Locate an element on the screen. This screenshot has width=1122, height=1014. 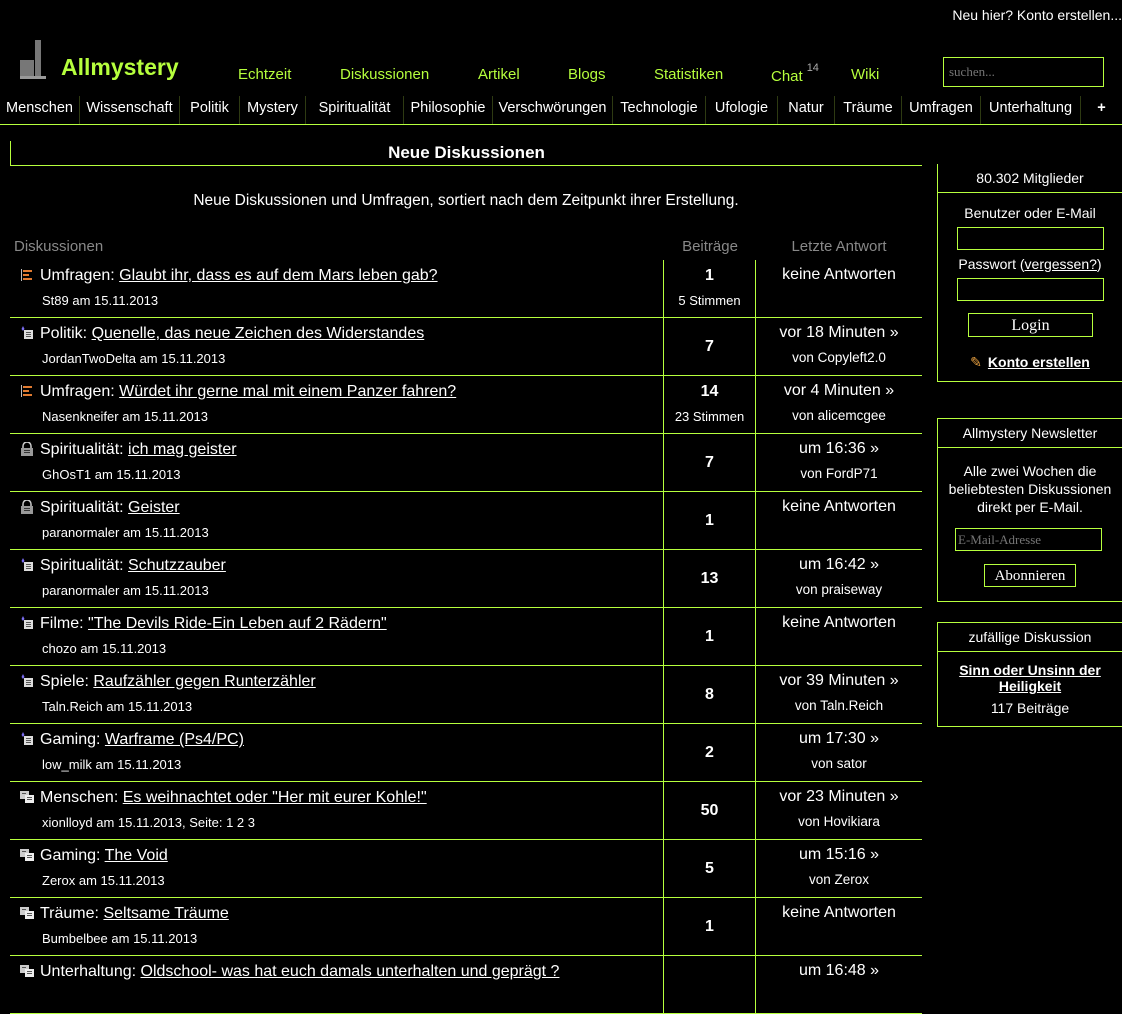
cat-verschwoerungen: Verschwörungen is located at coordinates (552, 110).